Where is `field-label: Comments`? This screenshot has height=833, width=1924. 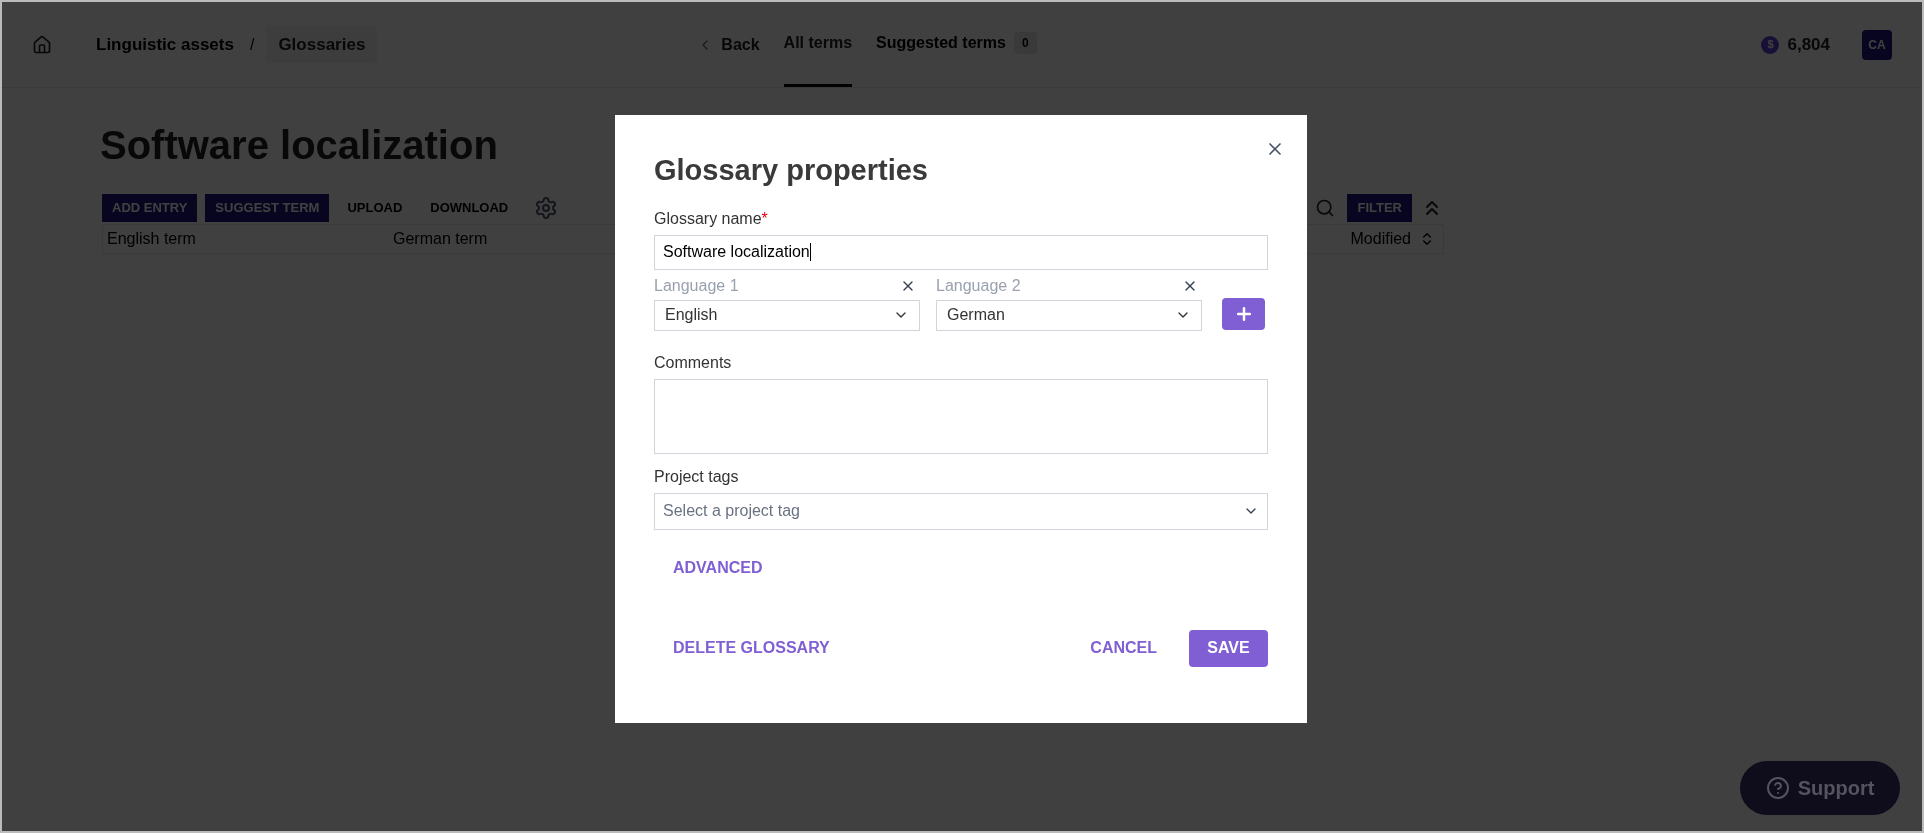 field-label: Comments is located at coordinates (693, 362).